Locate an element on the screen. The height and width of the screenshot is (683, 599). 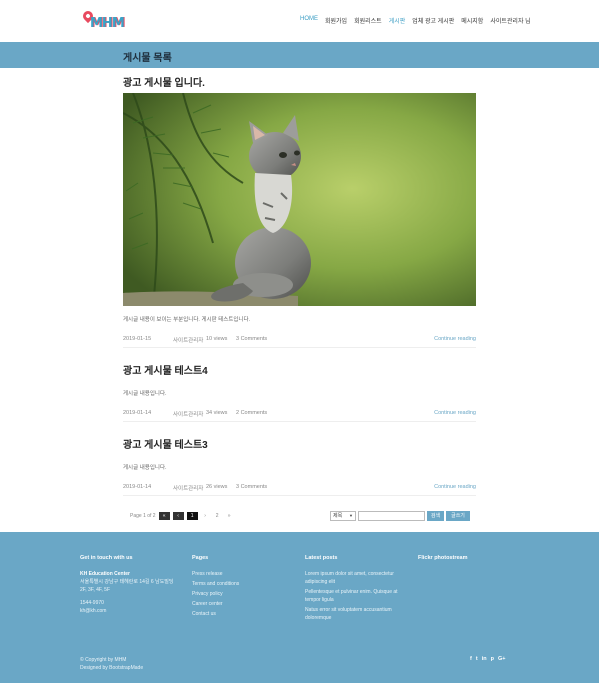
search-type-value: 제목 is located at coordinates (338, 516).